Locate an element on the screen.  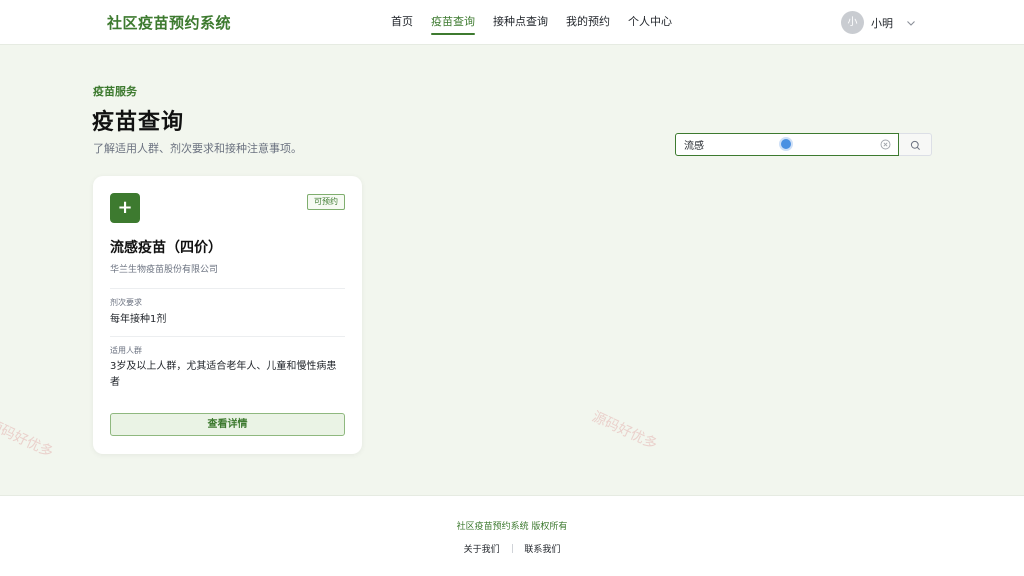
footer-links: 关于我们 联系我们 is located at coordinates (512, 548).